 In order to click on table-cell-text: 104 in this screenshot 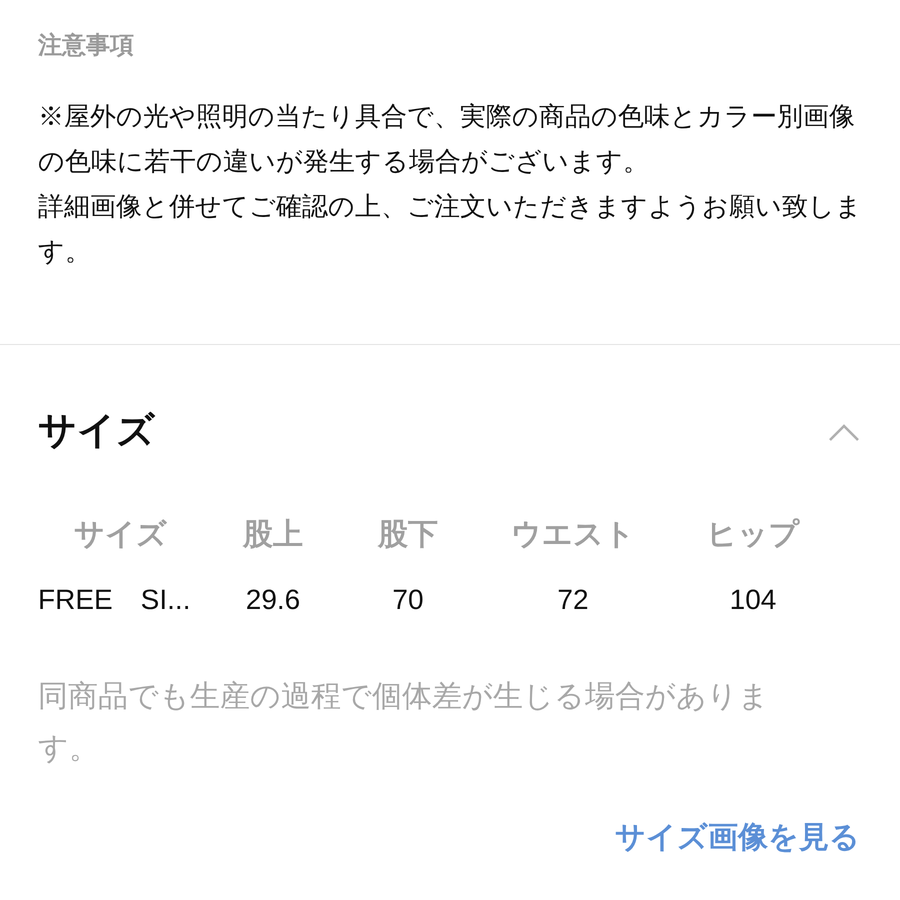, I will do `click(753, 600)`.